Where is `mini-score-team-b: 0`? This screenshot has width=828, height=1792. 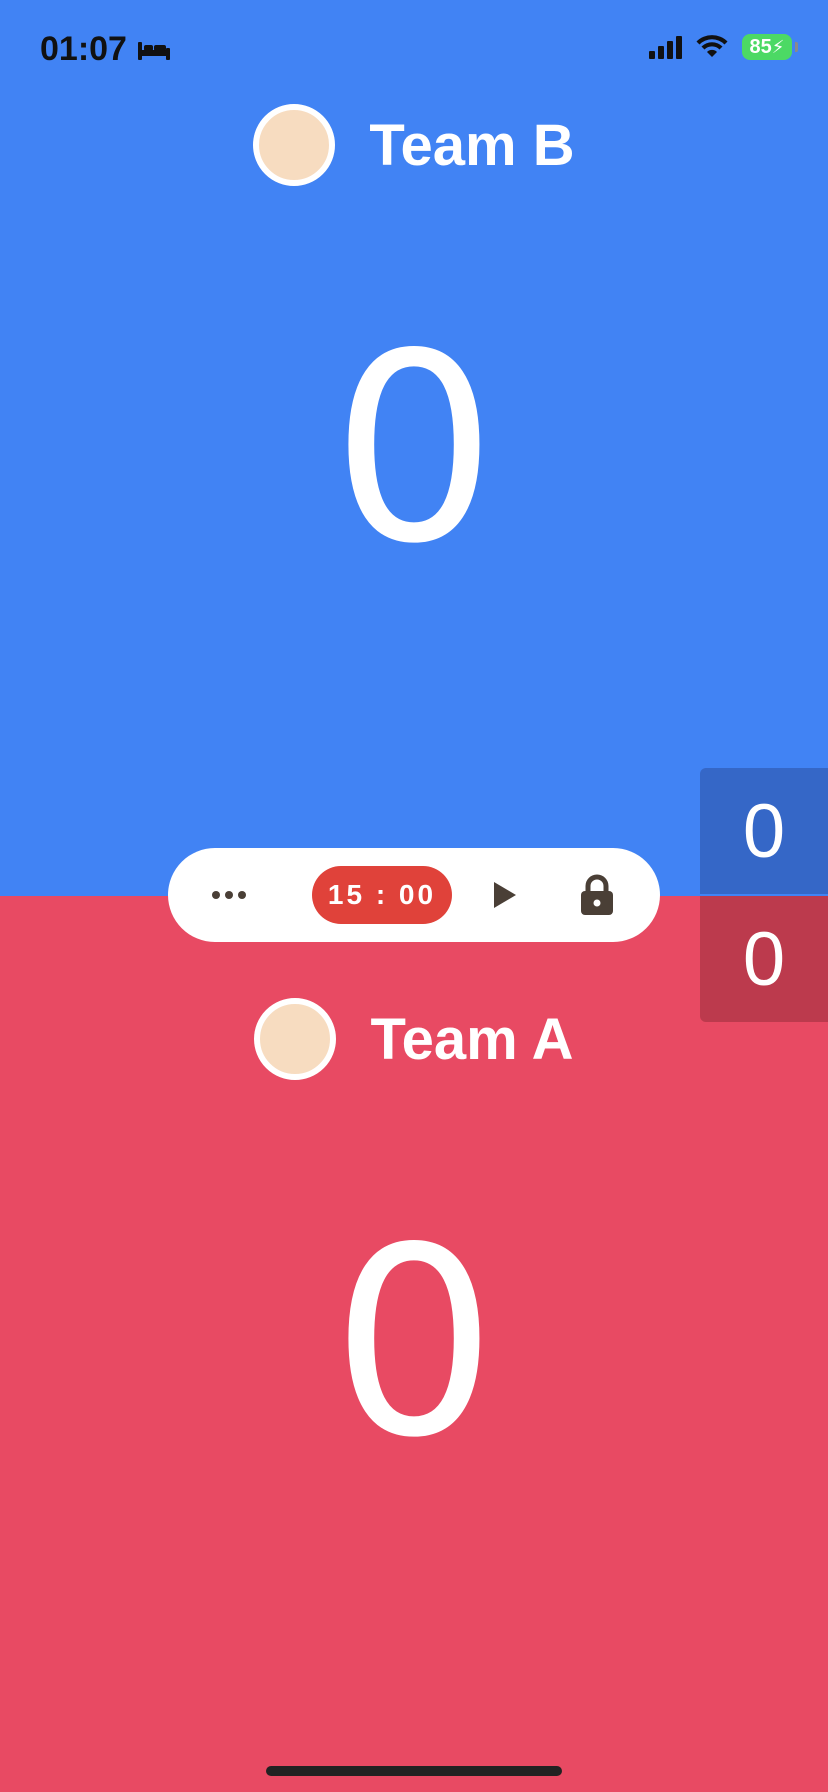
mini-score-team-b: 0 is located at coordinates (764, 831).